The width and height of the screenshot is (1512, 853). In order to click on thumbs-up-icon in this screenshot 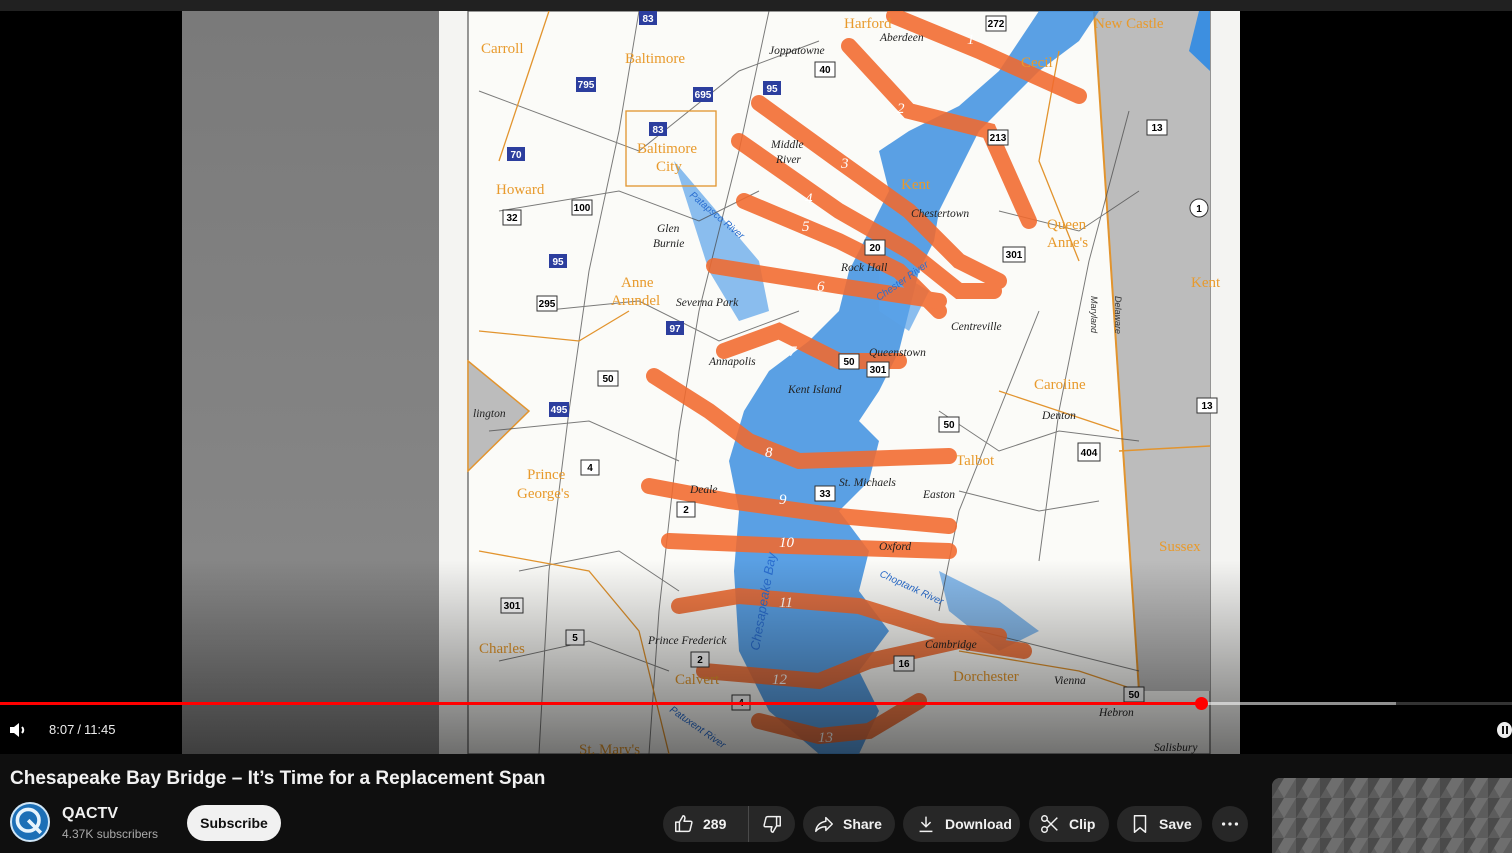, I will do `click(684, 824)`.